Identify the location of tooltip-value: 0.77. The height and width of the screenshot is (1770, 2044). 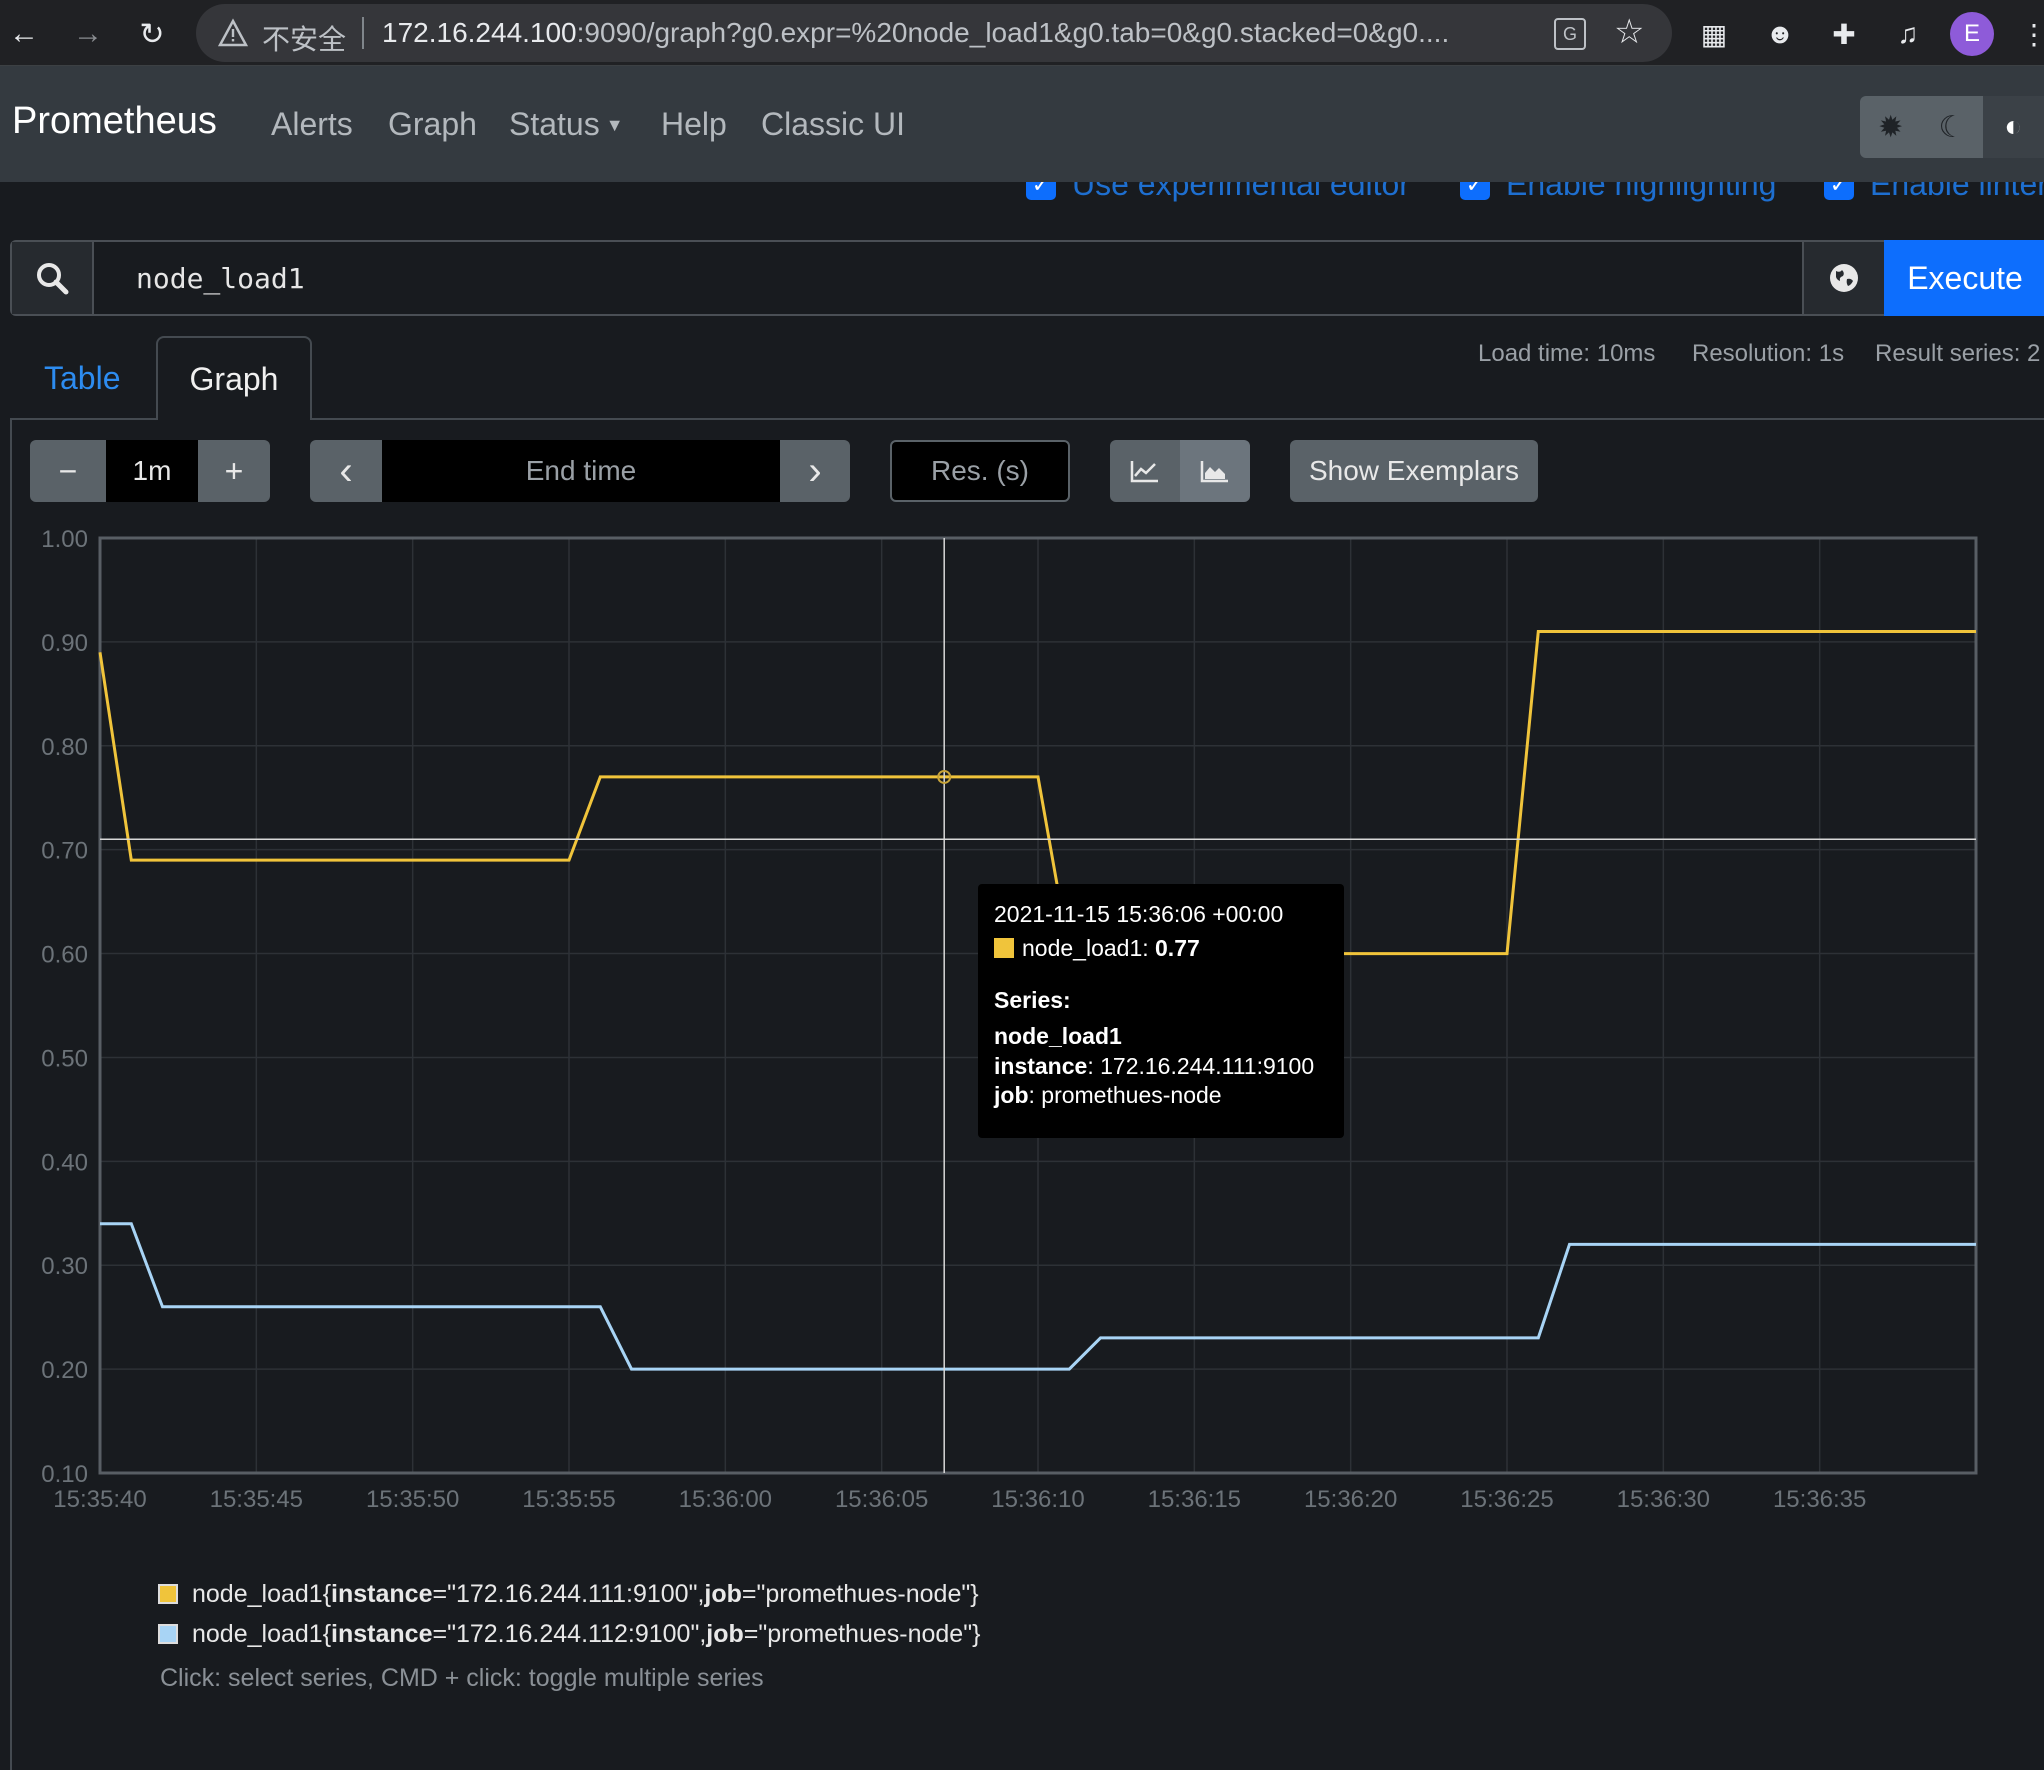
(1177, 947).